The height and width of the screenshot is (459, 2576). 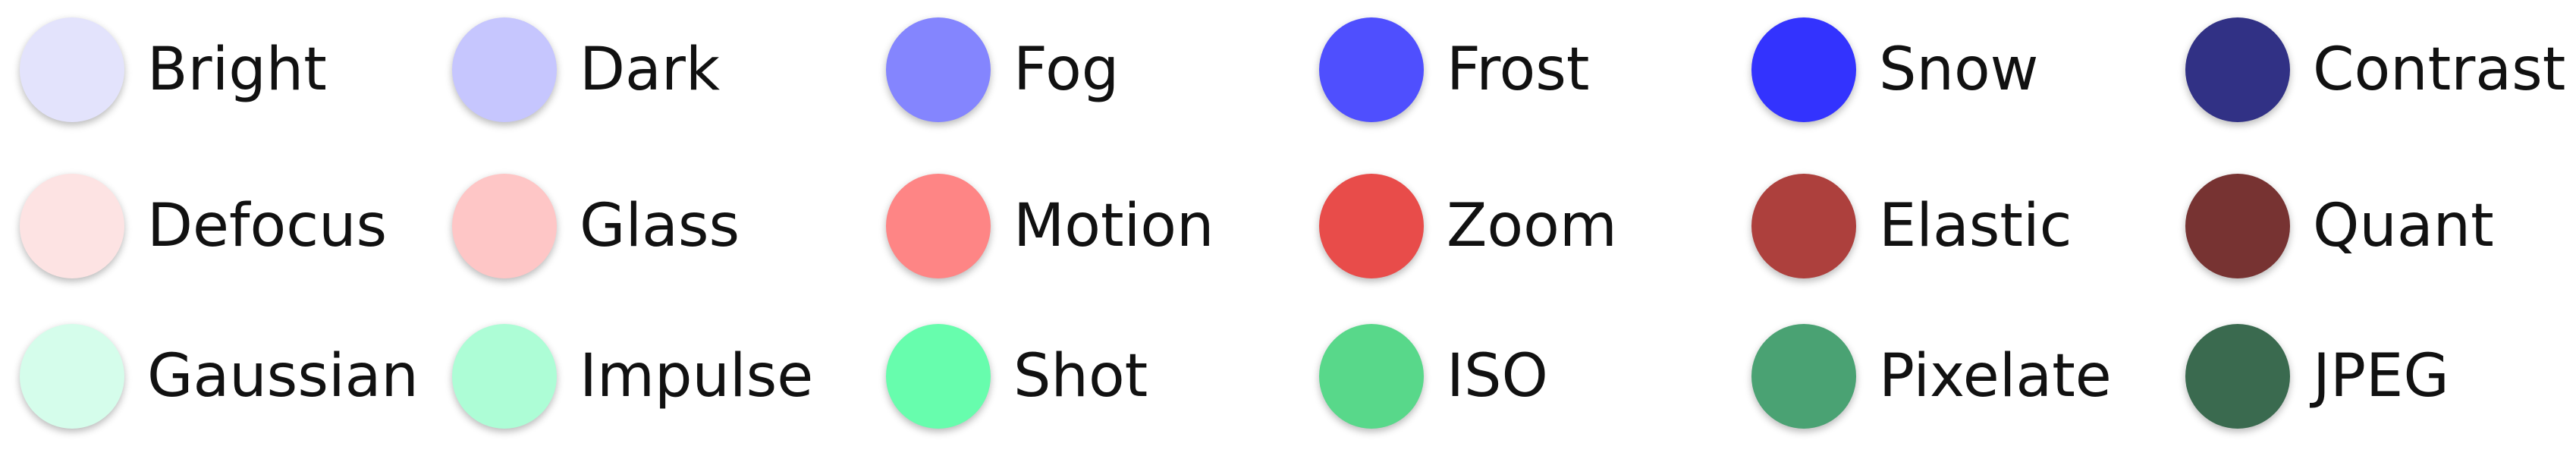 I want to click on color-swatch-dark, so click(x=504, y=69).